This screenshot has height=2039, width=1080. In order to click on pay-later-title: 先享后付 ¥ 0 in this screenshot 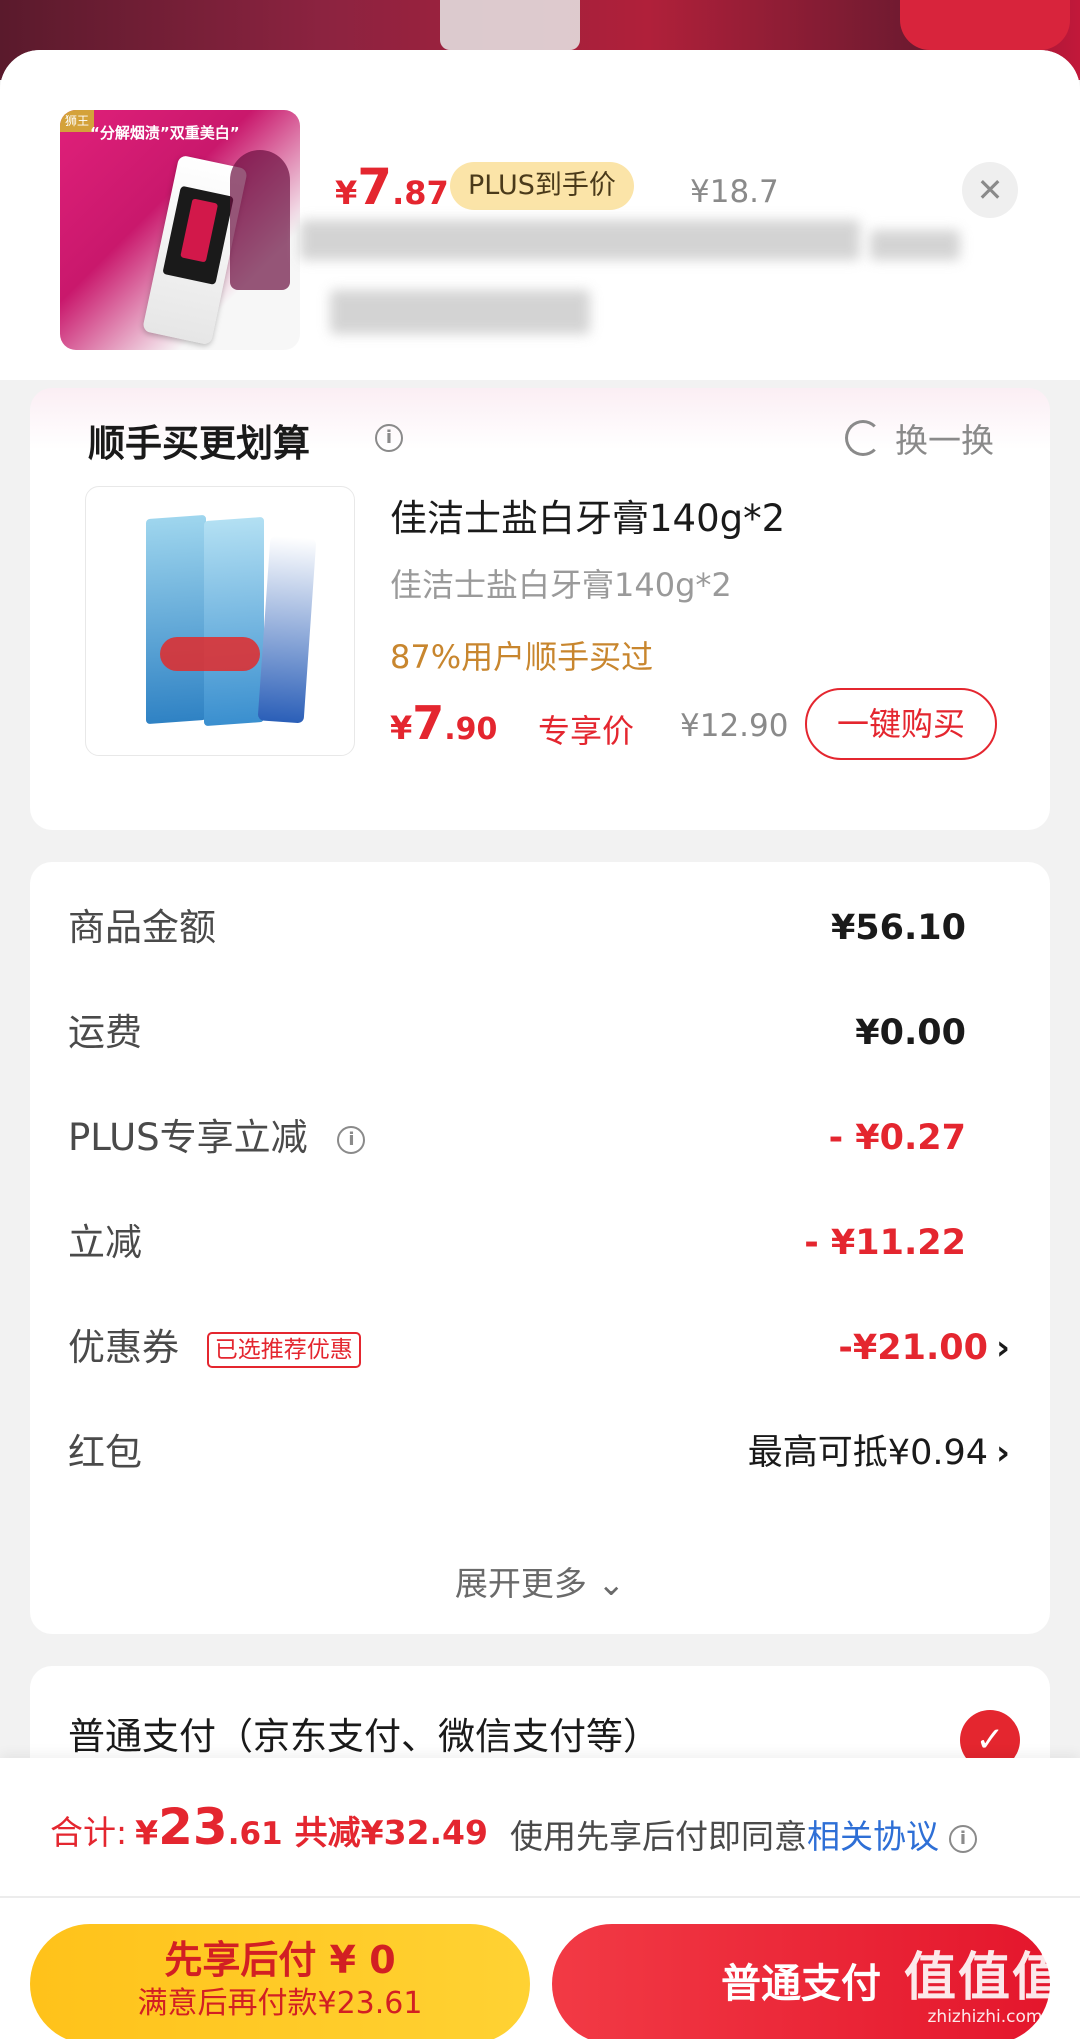, I will do `click(280, 1960)`.